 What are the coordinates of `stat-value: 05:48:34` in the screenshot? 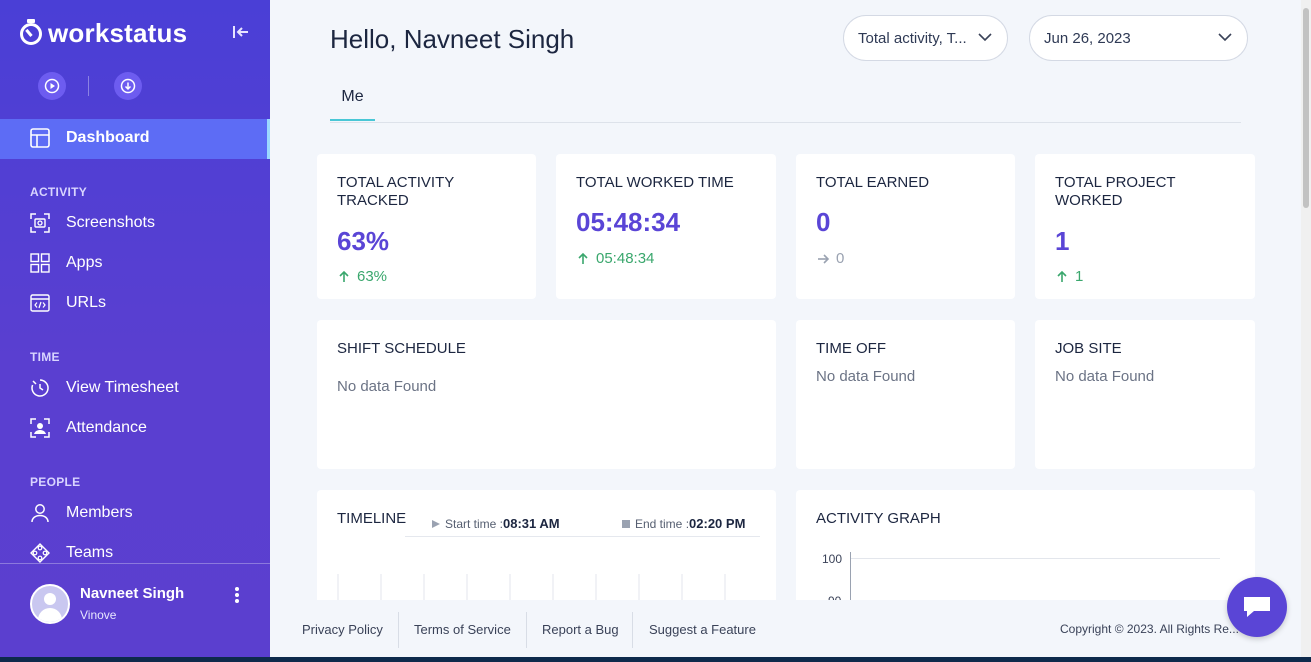 It's located at (628, 222).